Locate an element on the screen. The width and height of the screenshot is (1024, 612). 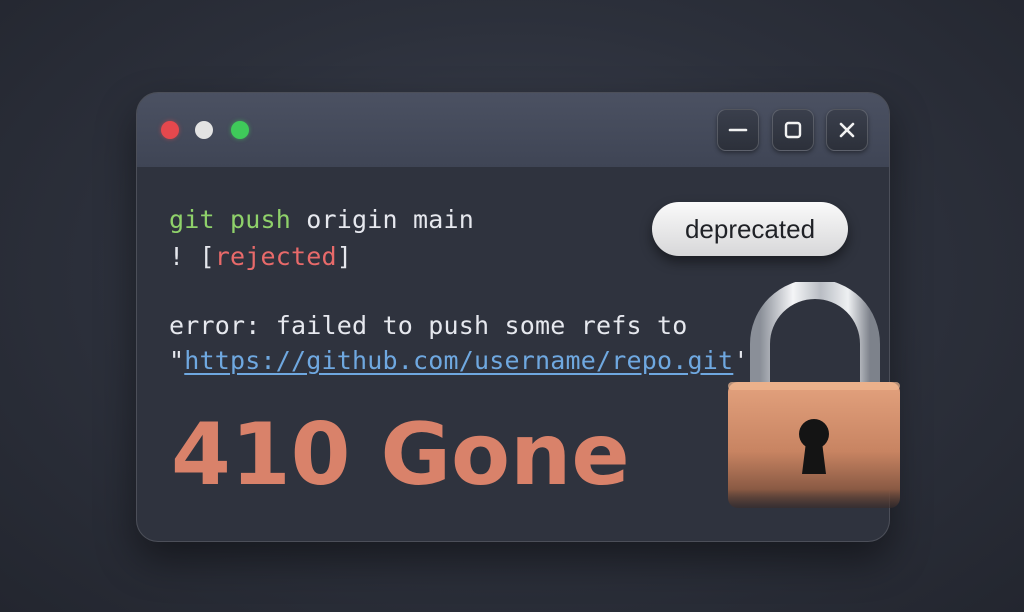
repo-url-link: https://github.com/username/repo.git is located at coordinates (458, 360).